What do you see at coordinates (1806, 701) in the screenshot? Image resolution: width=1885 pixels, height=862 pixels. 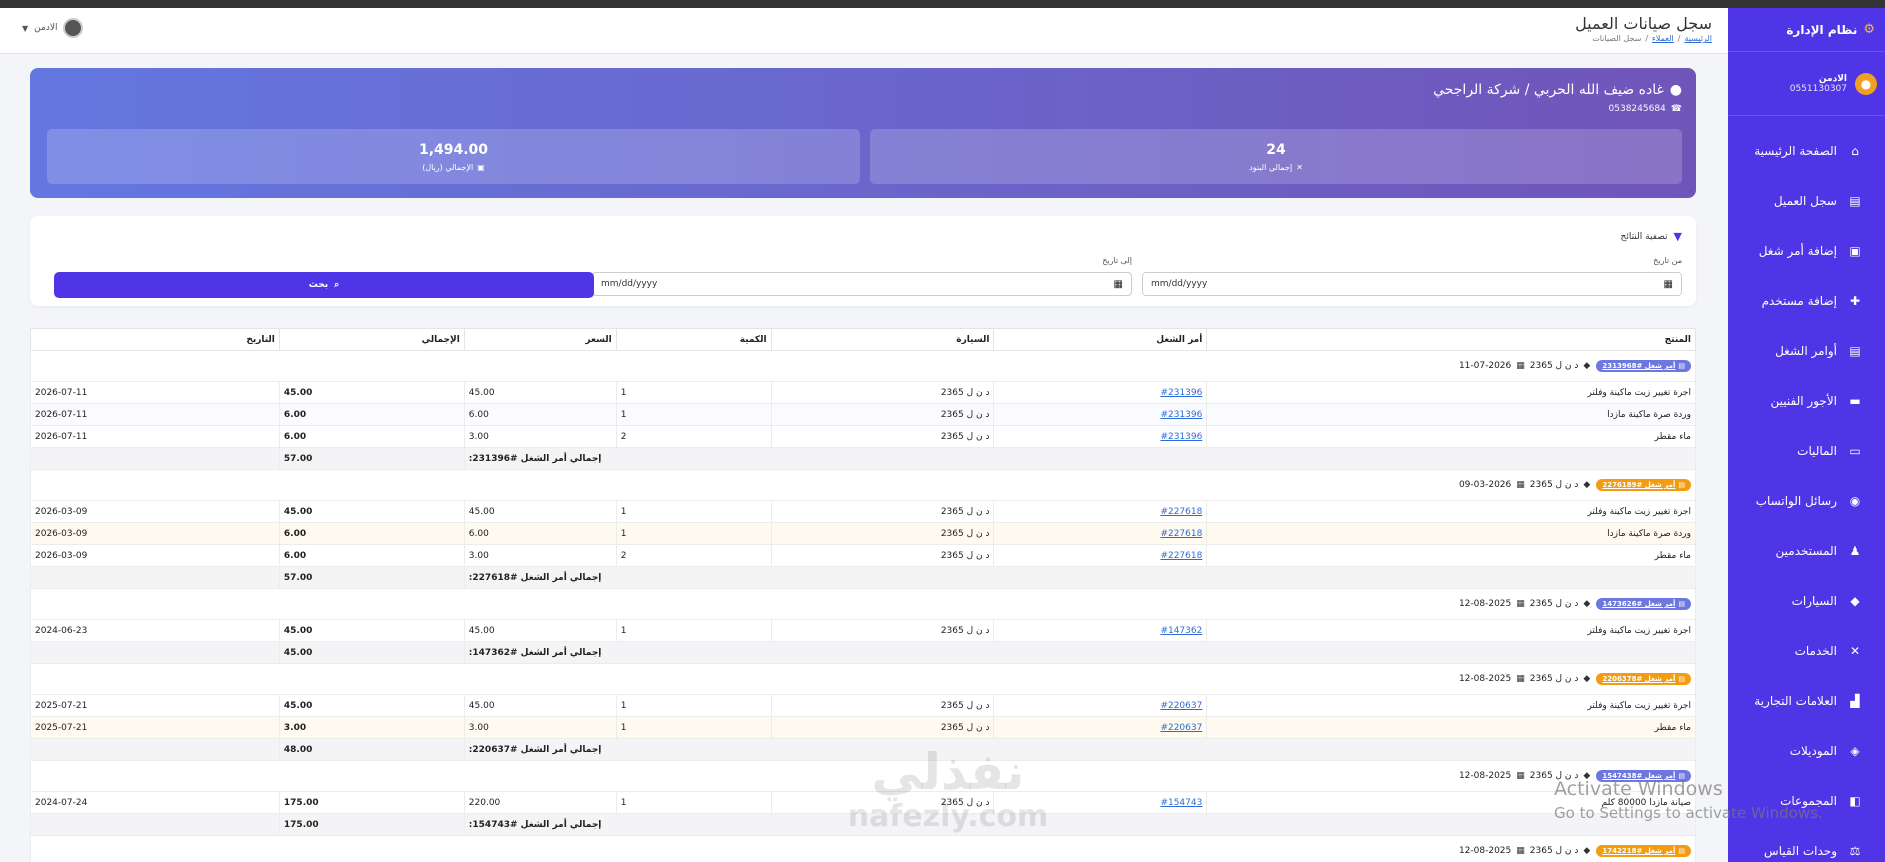 I see `sidebar-item-12: ▟ العلامات التجارية` at bounding box center [1806, 701].